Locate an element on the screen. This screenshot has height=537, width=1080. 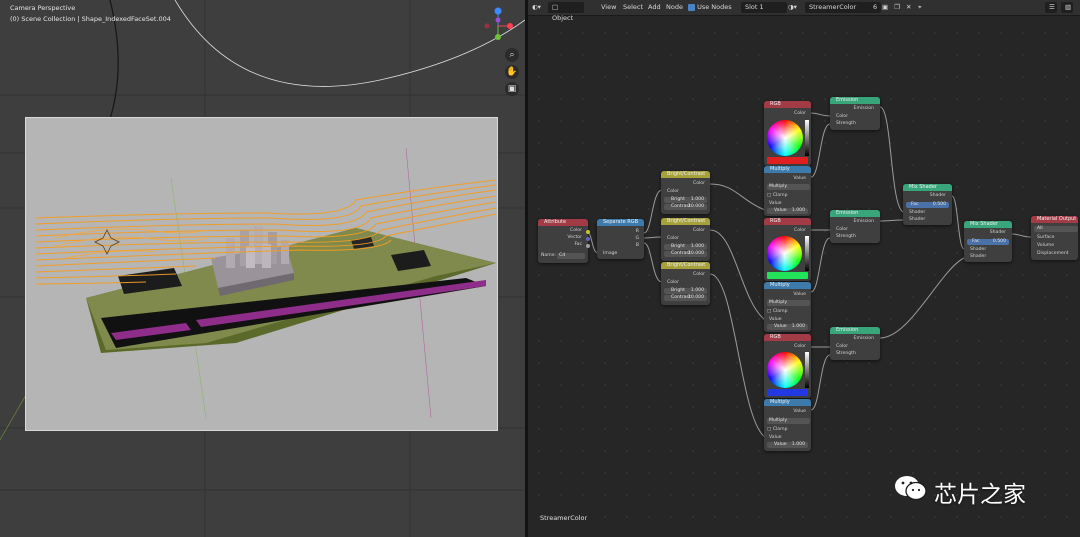
bc1-out: Color is located at coordinates (699, 183).